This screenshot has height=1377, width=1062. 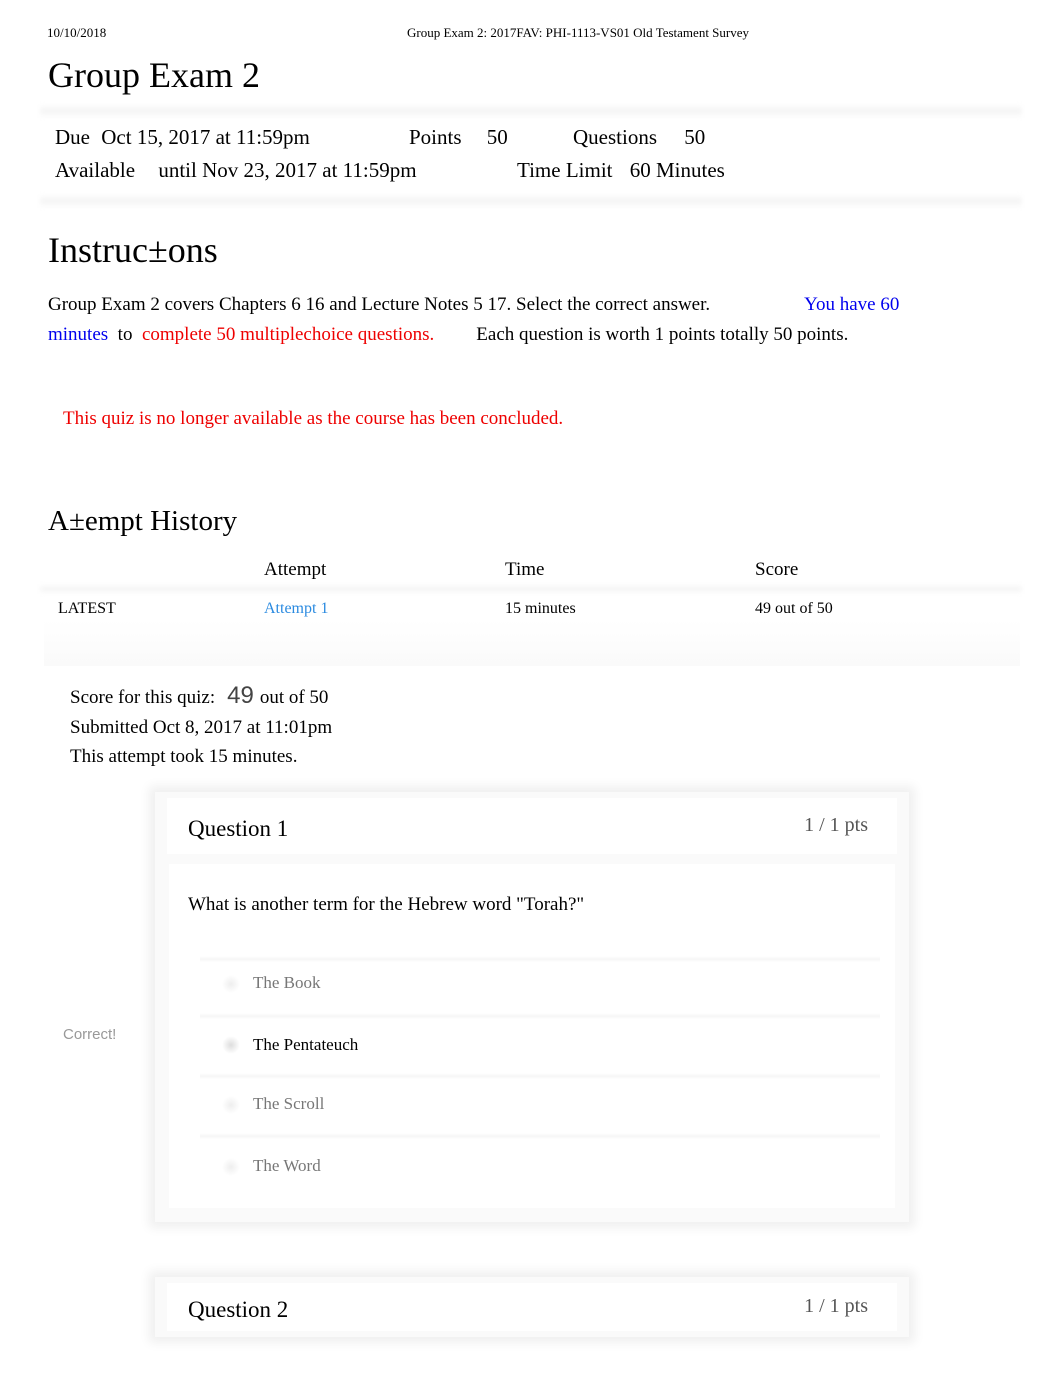 What do you see at coordinates (287, 982) in the screenshot?
I see `answer-label: The Book` at bounding box center [287, 982].